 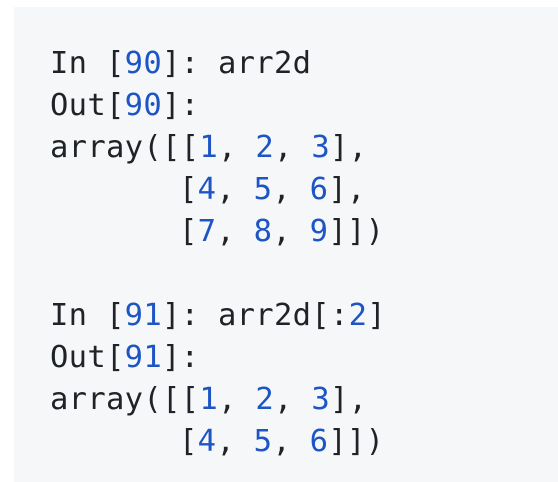 I want to click on input-line-91: In [91]: arr2d[:2], so click(x=218, y=316).